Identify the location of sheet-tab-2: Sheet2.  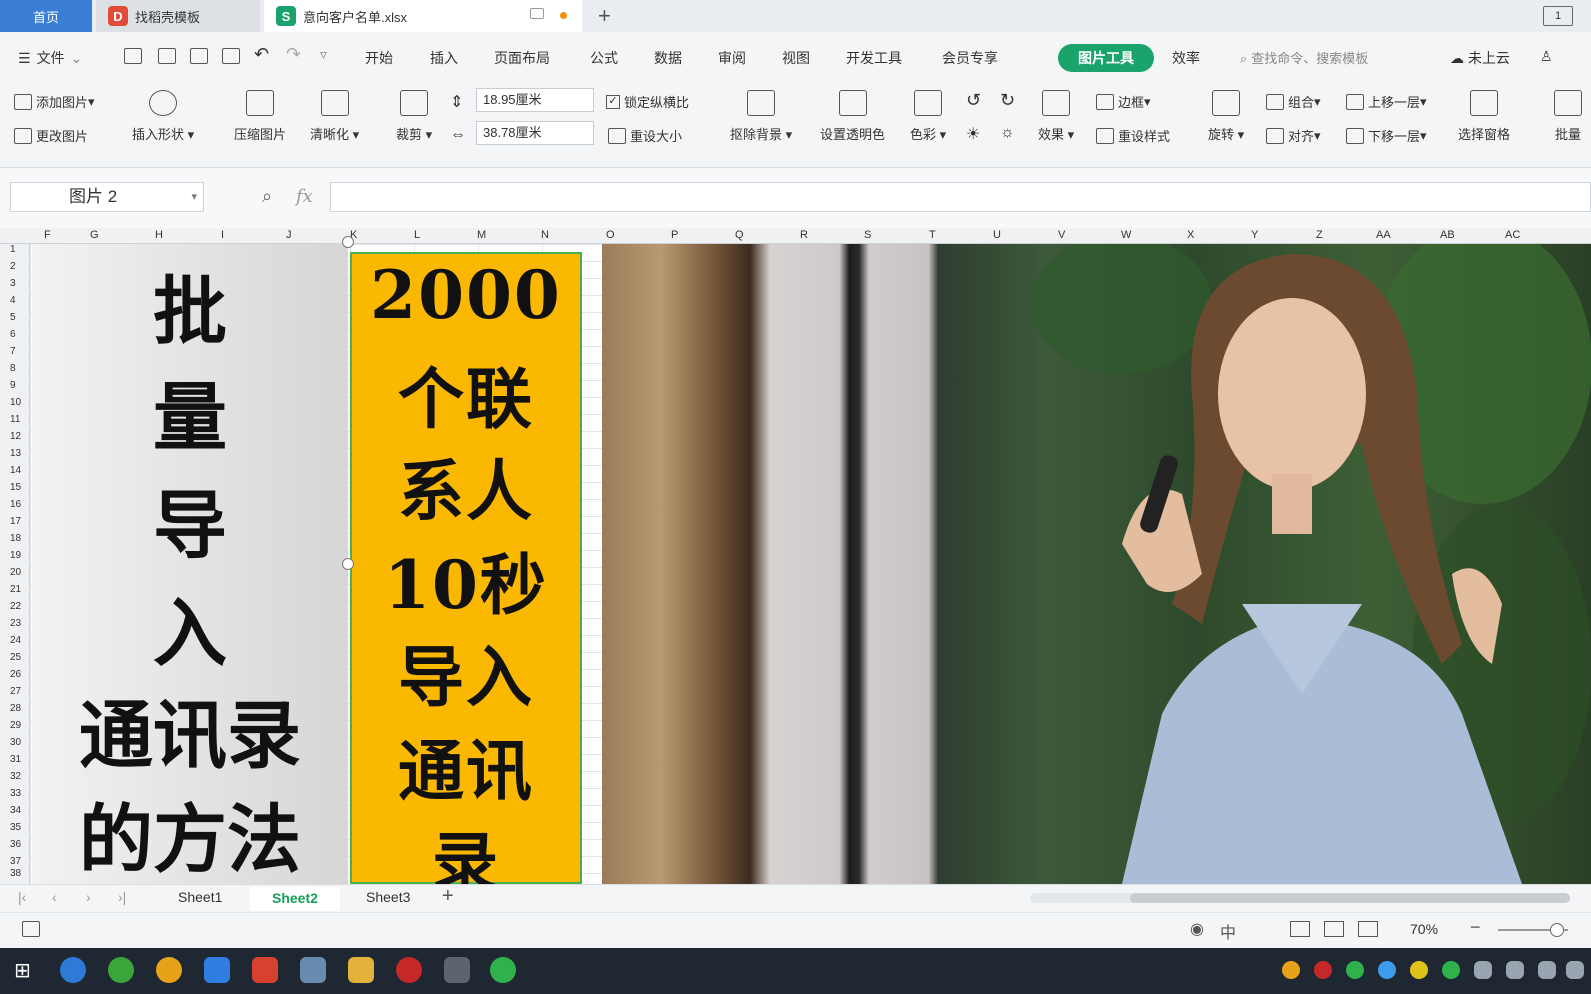
(295, 899).